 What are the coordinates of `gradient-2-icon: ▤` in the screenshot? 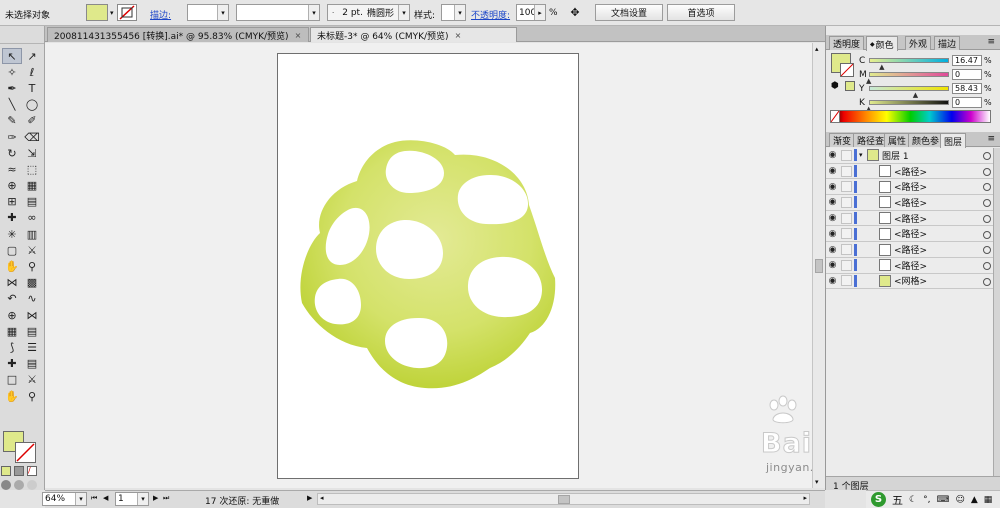 It's located at (32, 364).